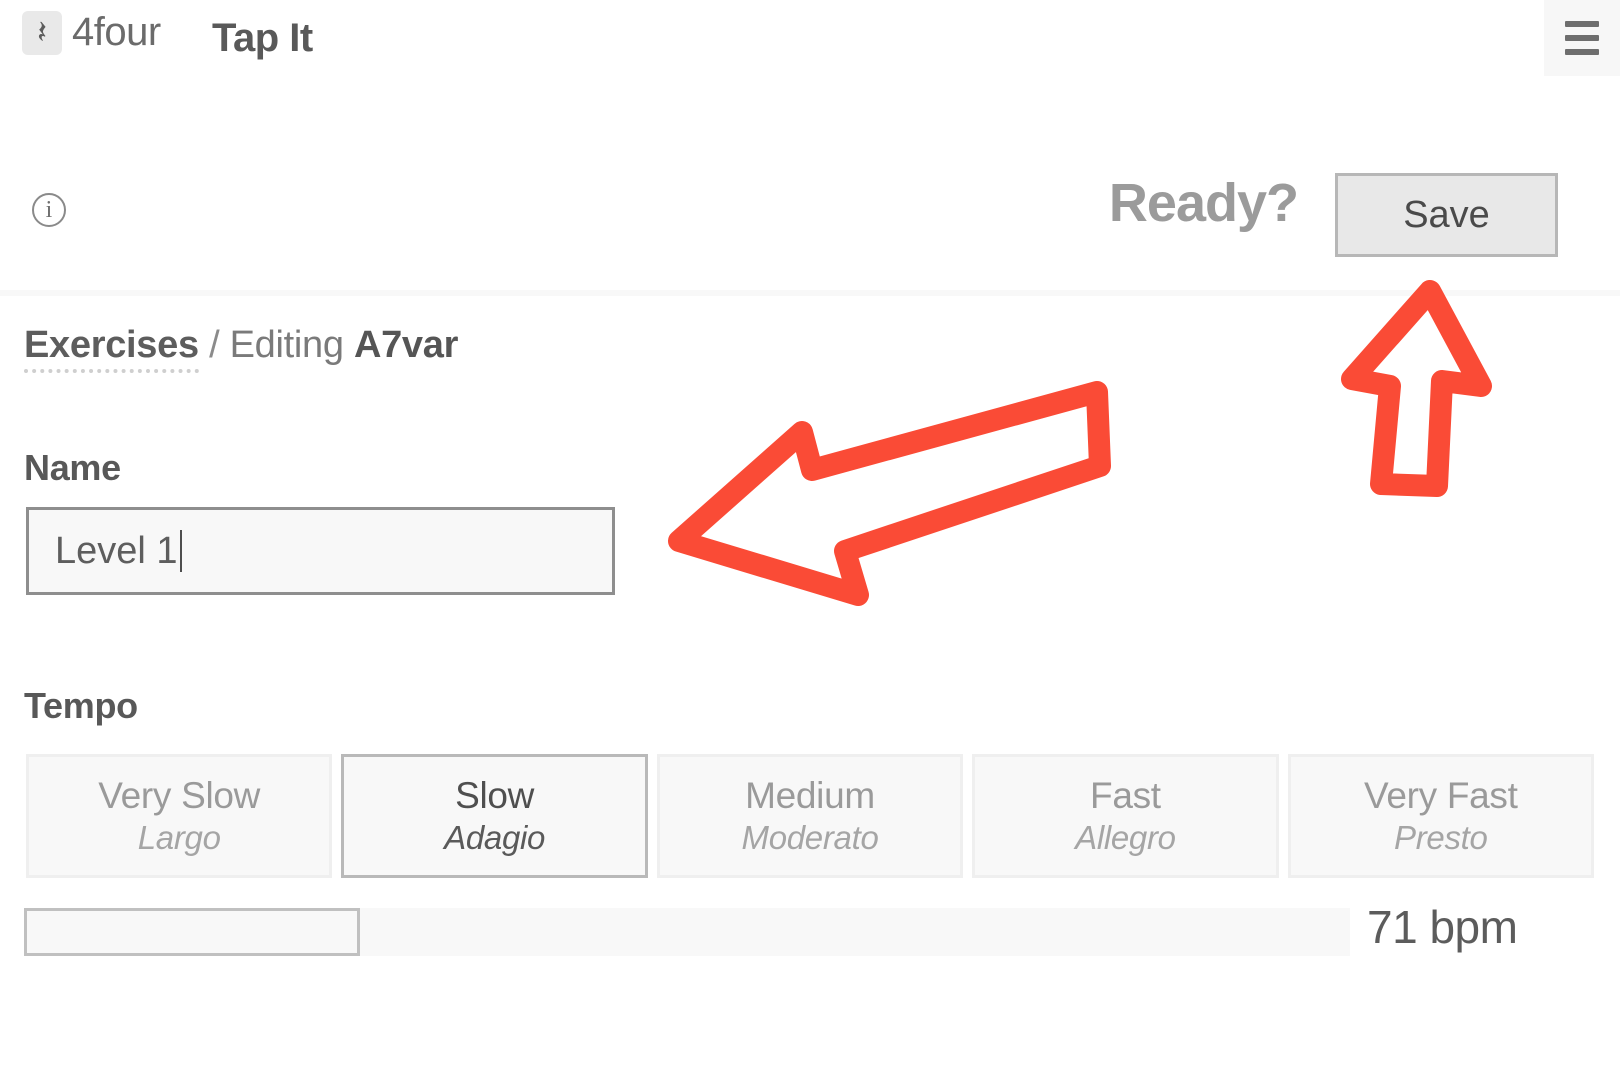 The width and height of the screenshot is (1620, 1080). Describe the element at coordinates (1442, 927) in the screenshot. I see `bpm-value-label: 71 bpm` at that location.